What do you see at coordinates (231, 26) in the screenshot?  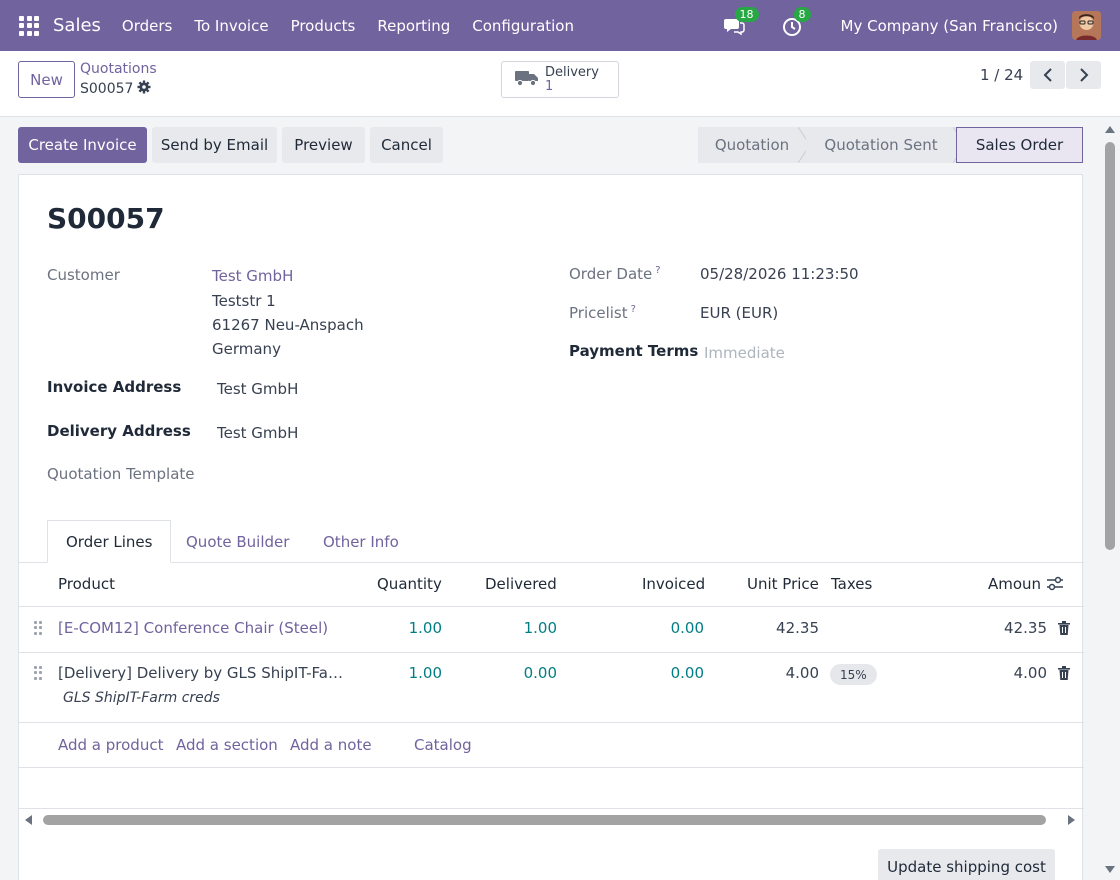 I see `menu-to-invoice: To Invoice` at bounding box center [231, 26].